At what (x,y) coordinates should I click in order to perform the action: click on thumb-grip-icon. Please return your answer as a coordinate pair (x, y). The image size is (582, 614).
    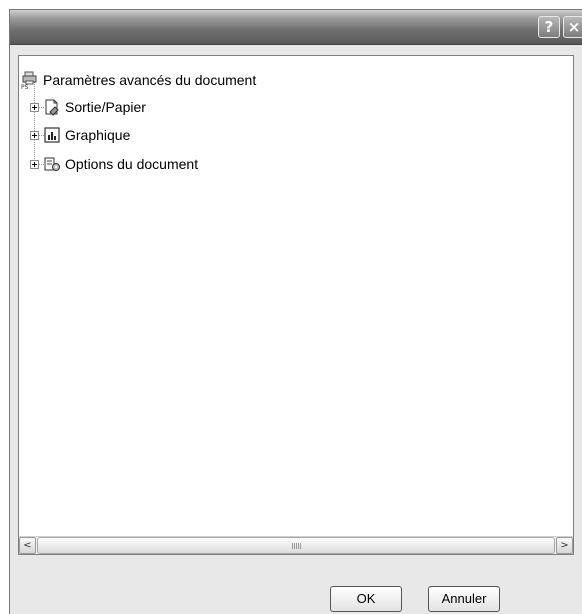
    Looking at the image, I should click on (296, 546).